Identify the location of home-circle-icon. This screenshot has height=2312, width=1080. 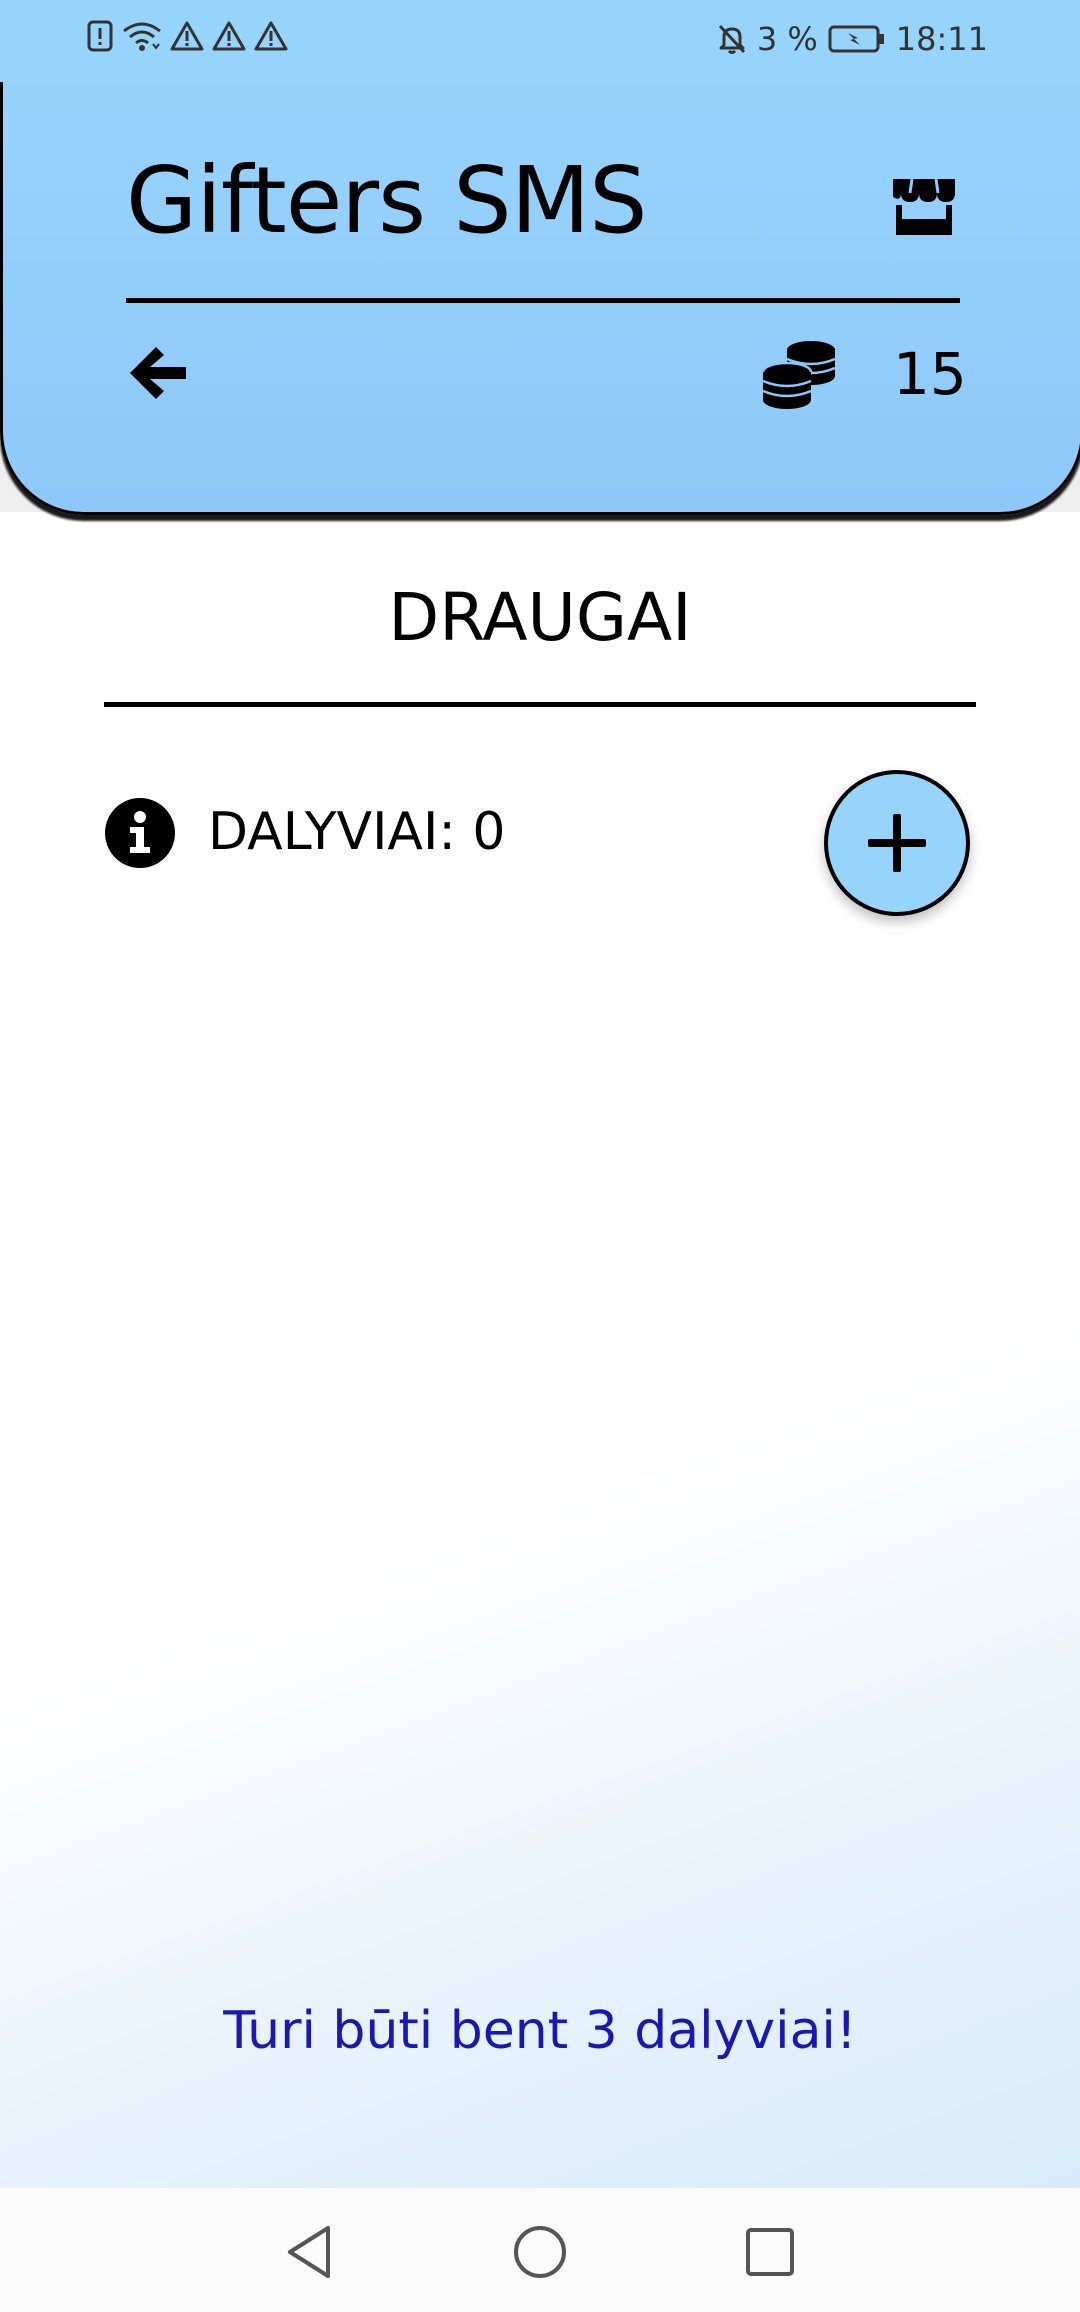
(540, 2252).